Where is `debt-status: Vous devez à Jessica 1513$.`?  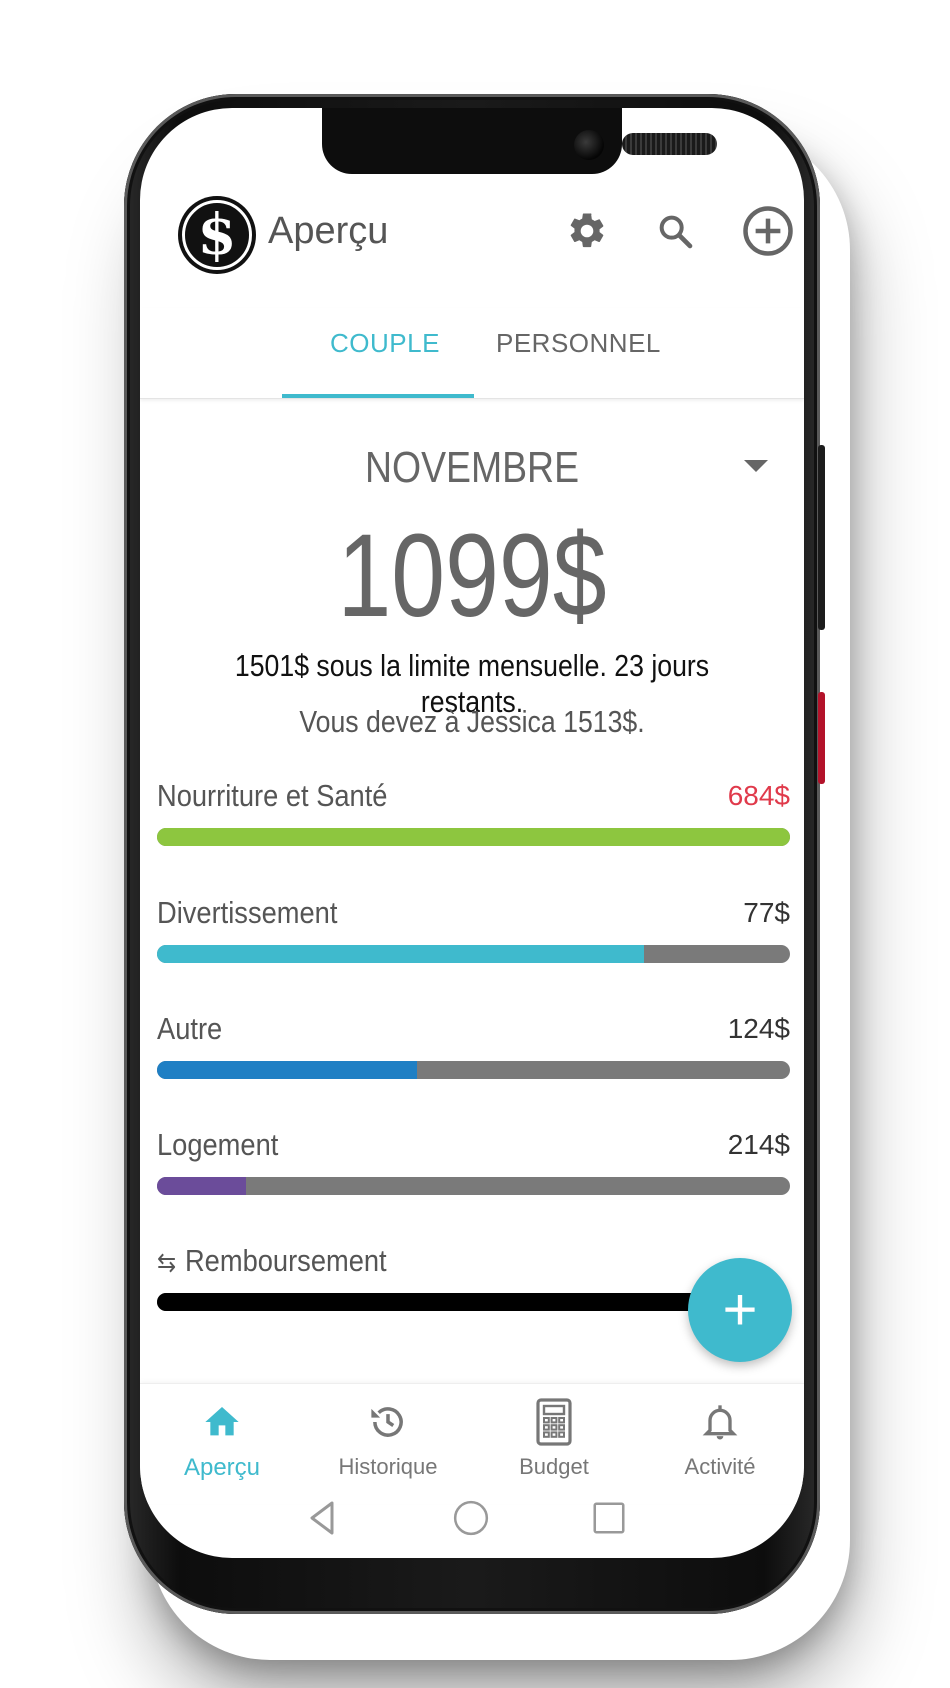 debt-status: Vous devez à Jessica 1513$. is located at coordinates (472, 721).